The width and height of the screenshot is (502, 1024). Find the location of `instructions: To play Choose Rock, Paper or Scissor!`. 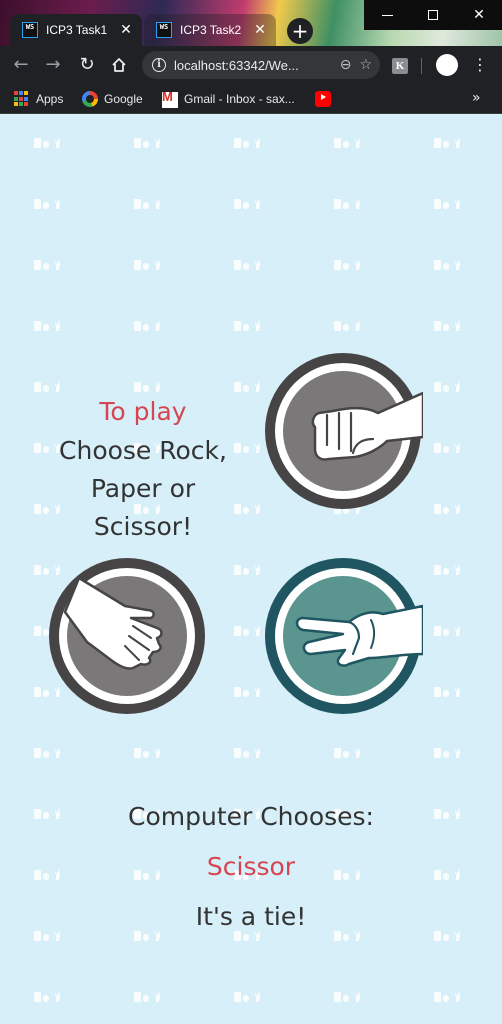

instructions: To play Choose Rock, Paper or Scissor! is located at coordinates (143, 469).